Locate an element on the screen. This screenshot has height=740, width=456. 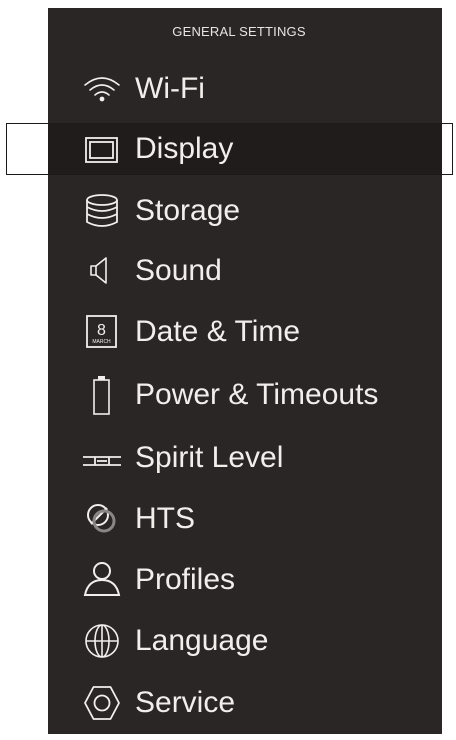
globe-icon is located at coordinates (102, 641).